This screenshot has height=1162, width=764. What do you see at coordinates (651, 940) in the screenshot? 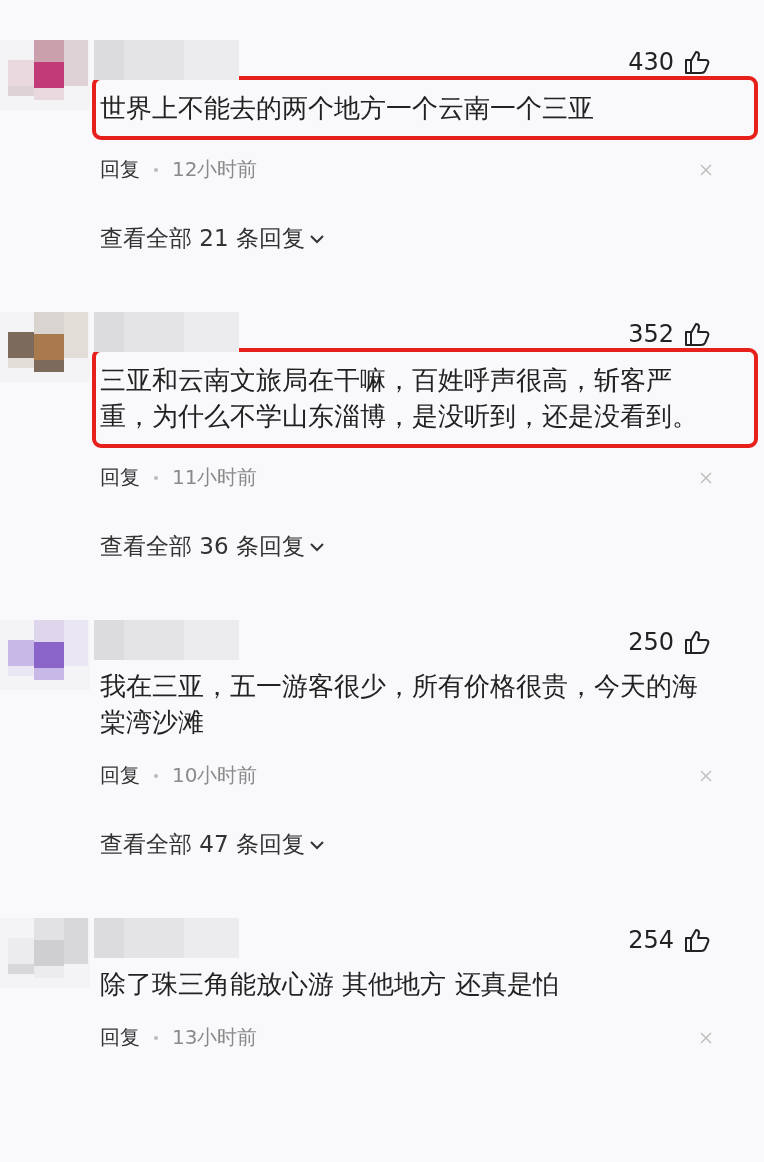
I see `like-count: 254` at bounding box center [651, 940].